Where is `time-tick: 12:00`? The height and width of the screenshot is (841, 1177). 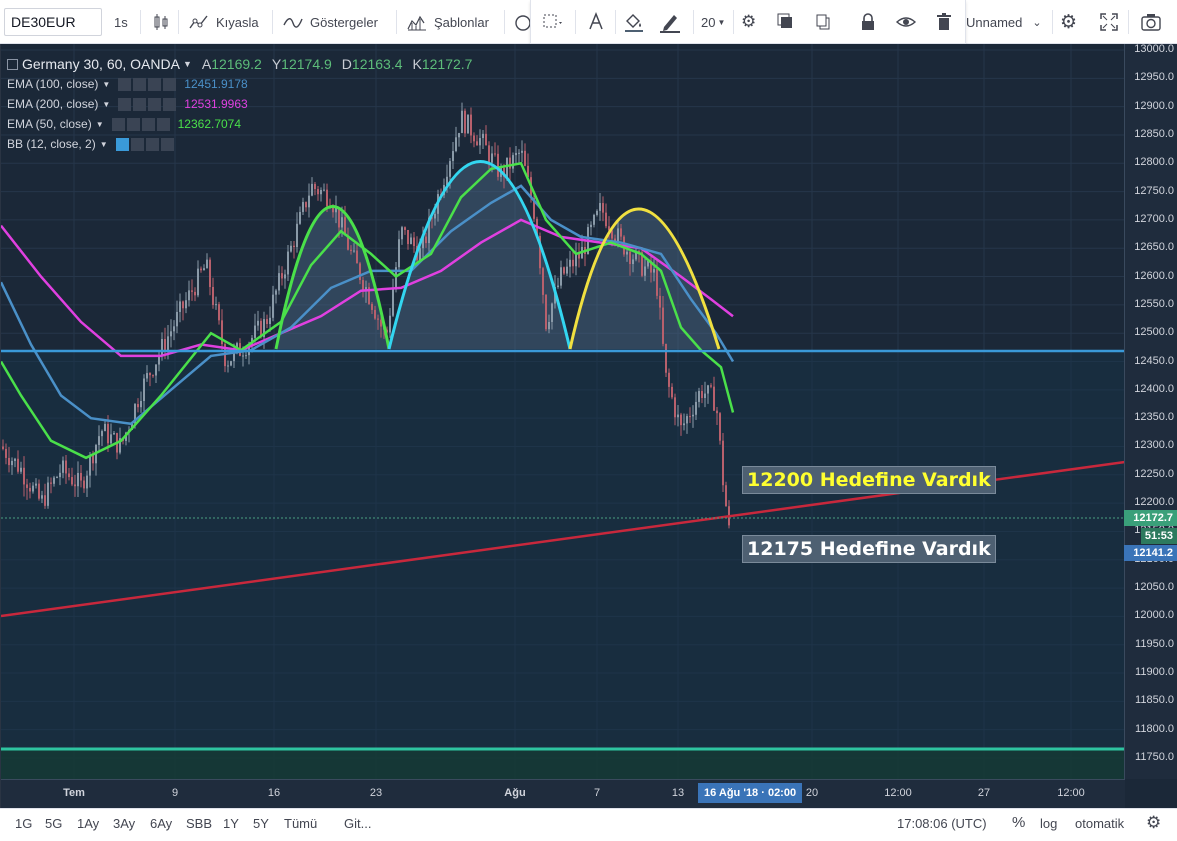 time-tick: 12:00 is located at coordinates (1071, 793).